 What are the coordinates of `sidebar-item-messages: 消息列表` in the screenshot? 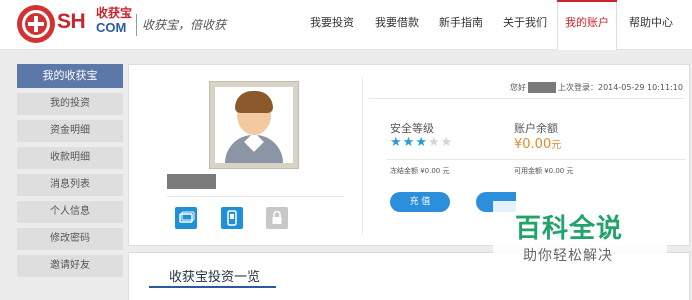 It's located at (70, 185).